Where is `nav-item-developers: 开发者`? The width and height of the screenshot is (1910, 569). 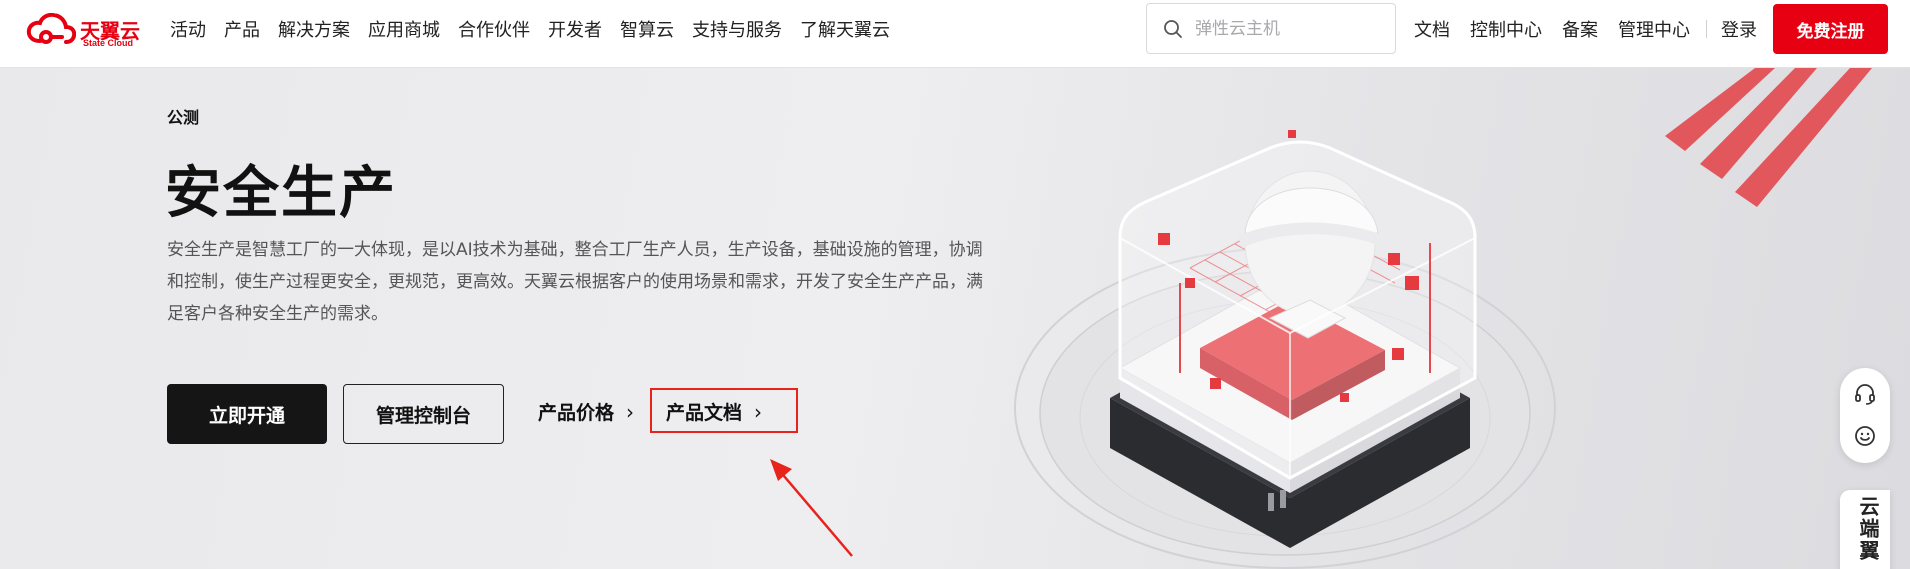
nav-item-developers: 开发者 is located at coordinates (575, 29).